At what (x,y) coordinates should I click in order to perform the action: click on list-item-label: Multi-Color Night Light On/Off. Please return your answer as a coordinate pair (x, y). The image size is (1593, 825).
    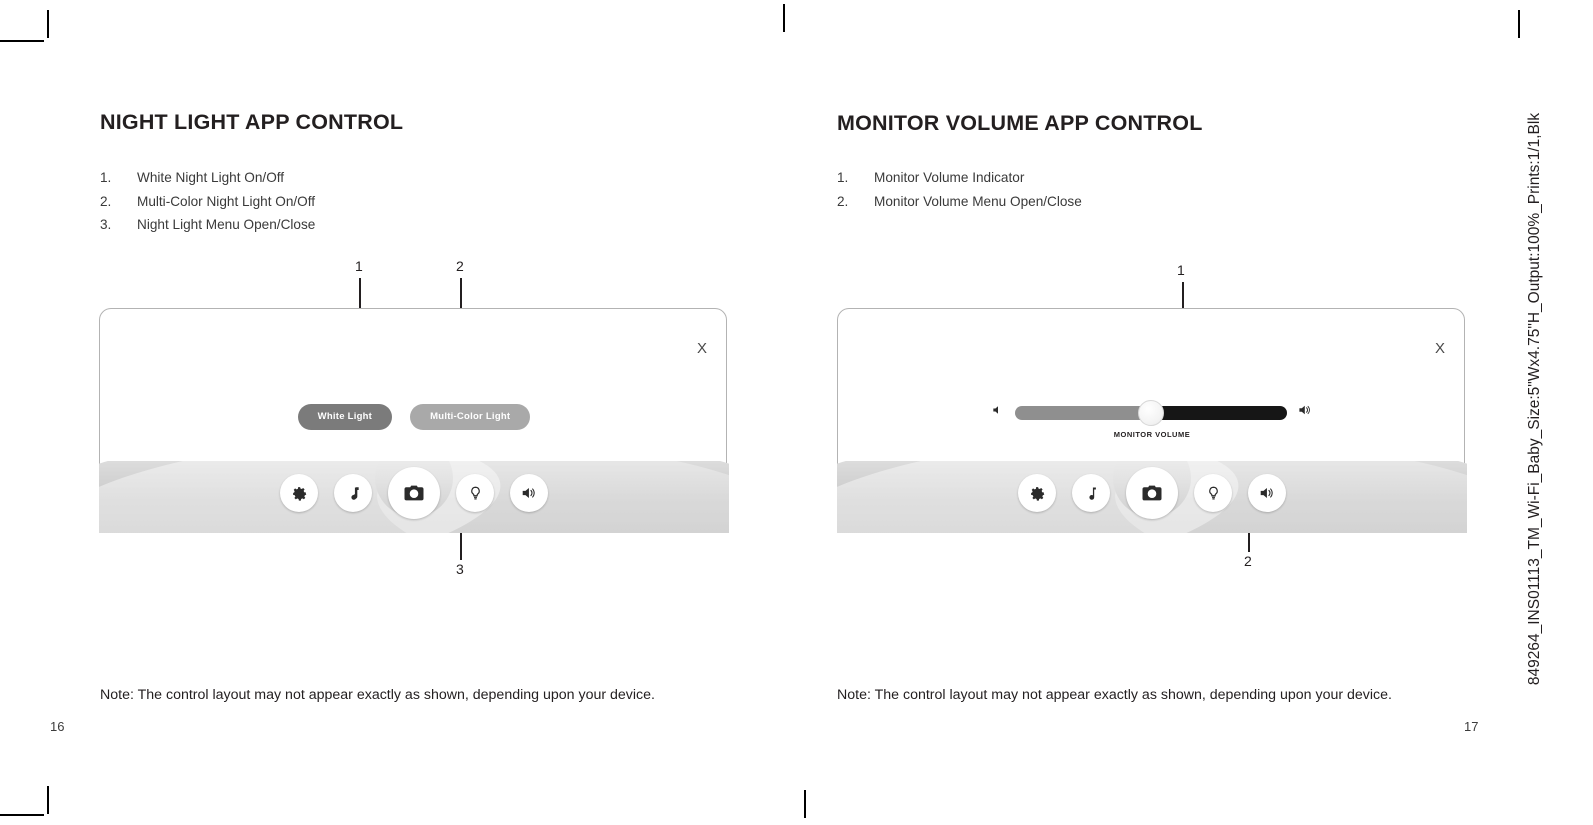
    Looking at the image, I should click on (226, 201).